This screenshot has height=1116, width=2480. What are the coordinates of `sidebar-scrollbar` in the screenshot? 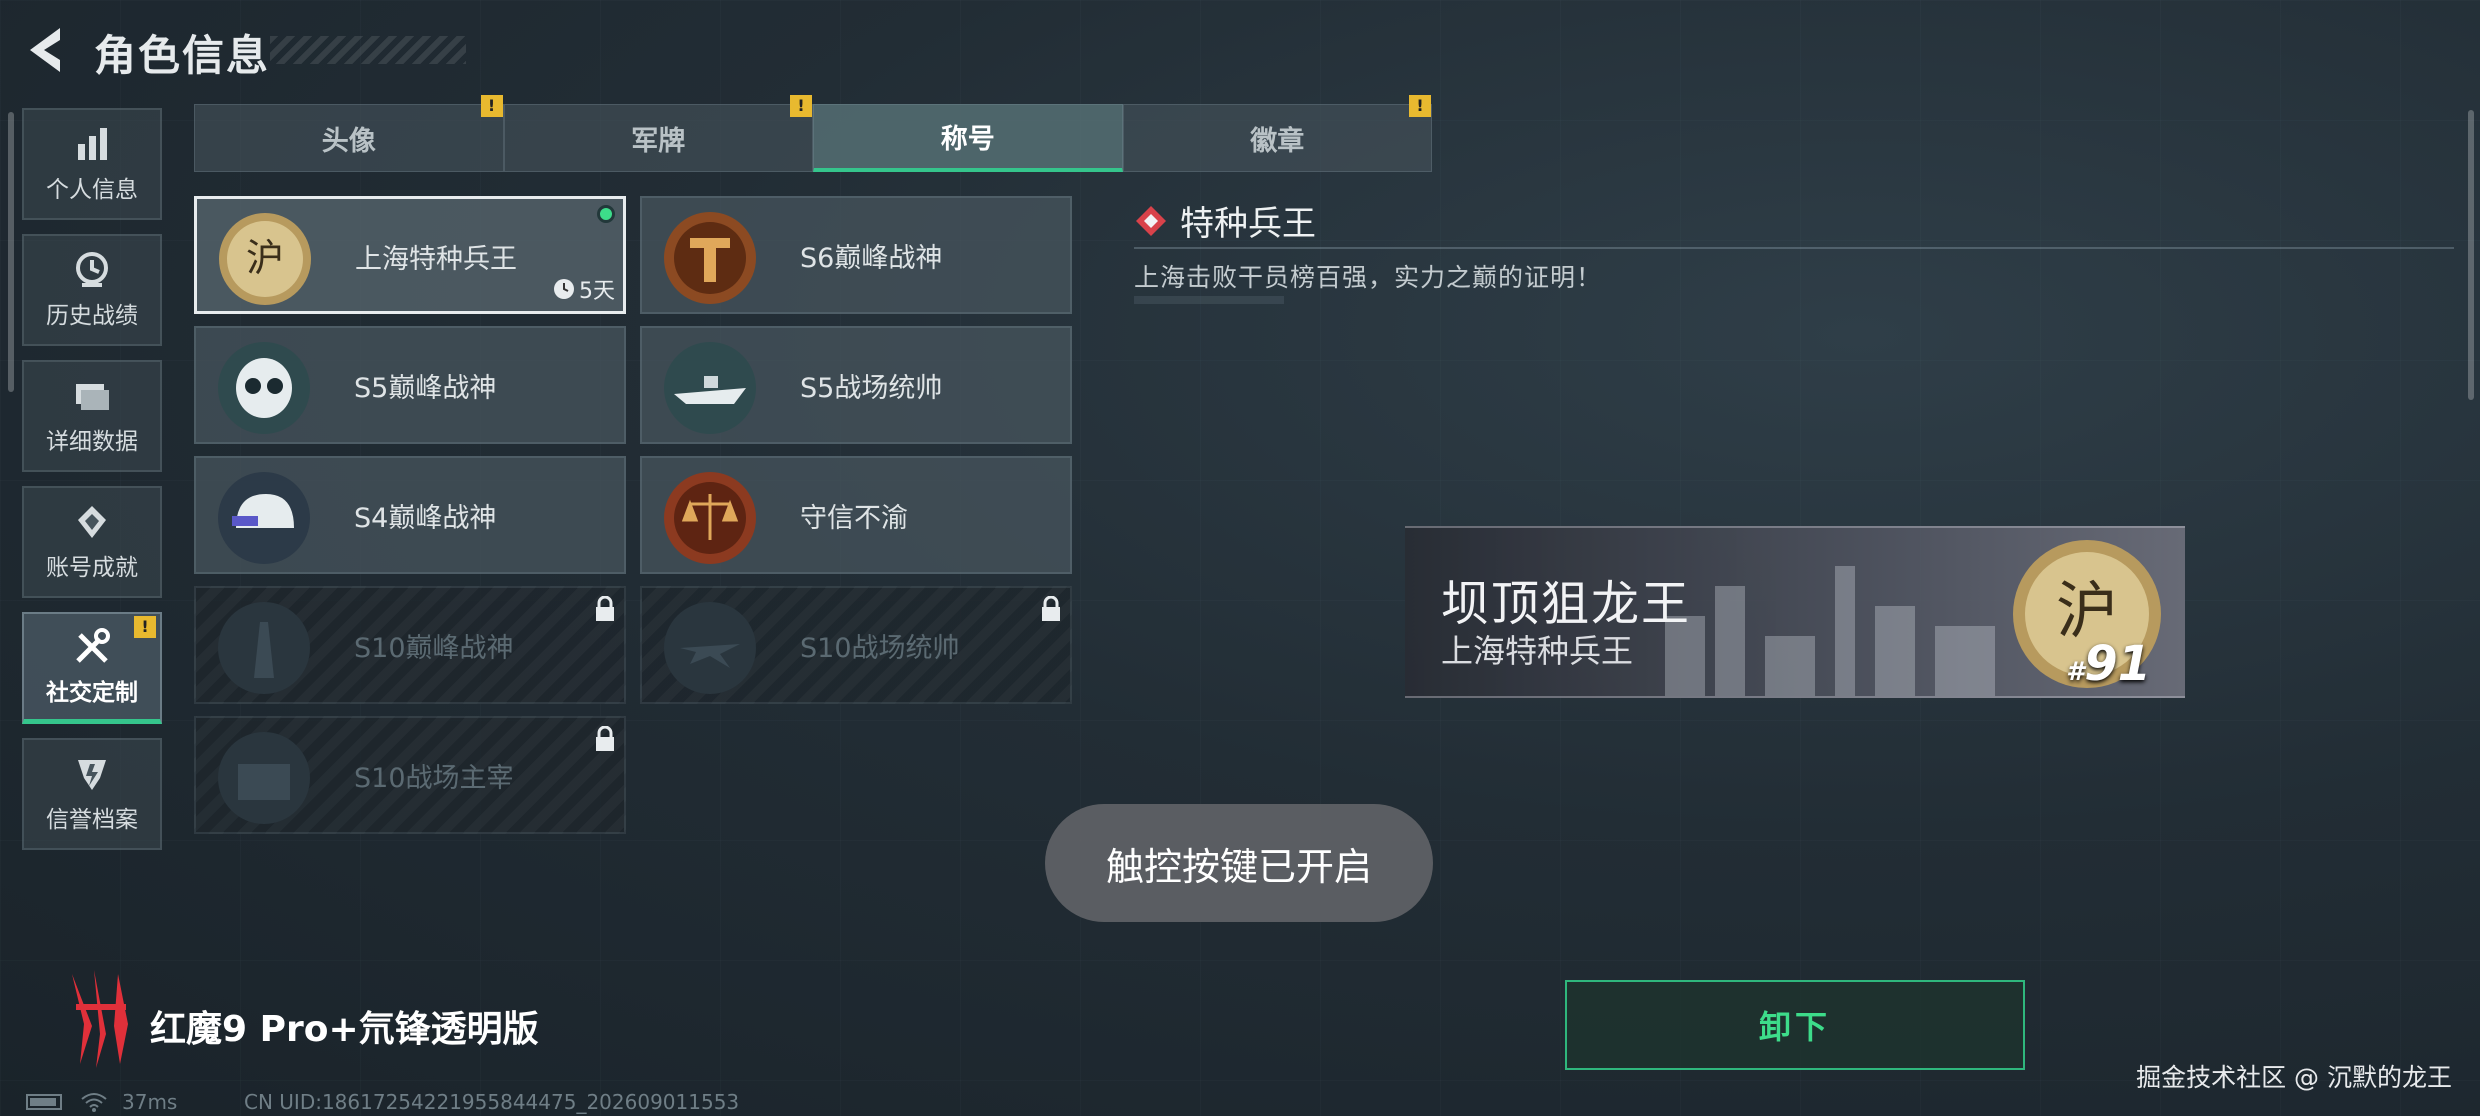 It's located at (11, 252).